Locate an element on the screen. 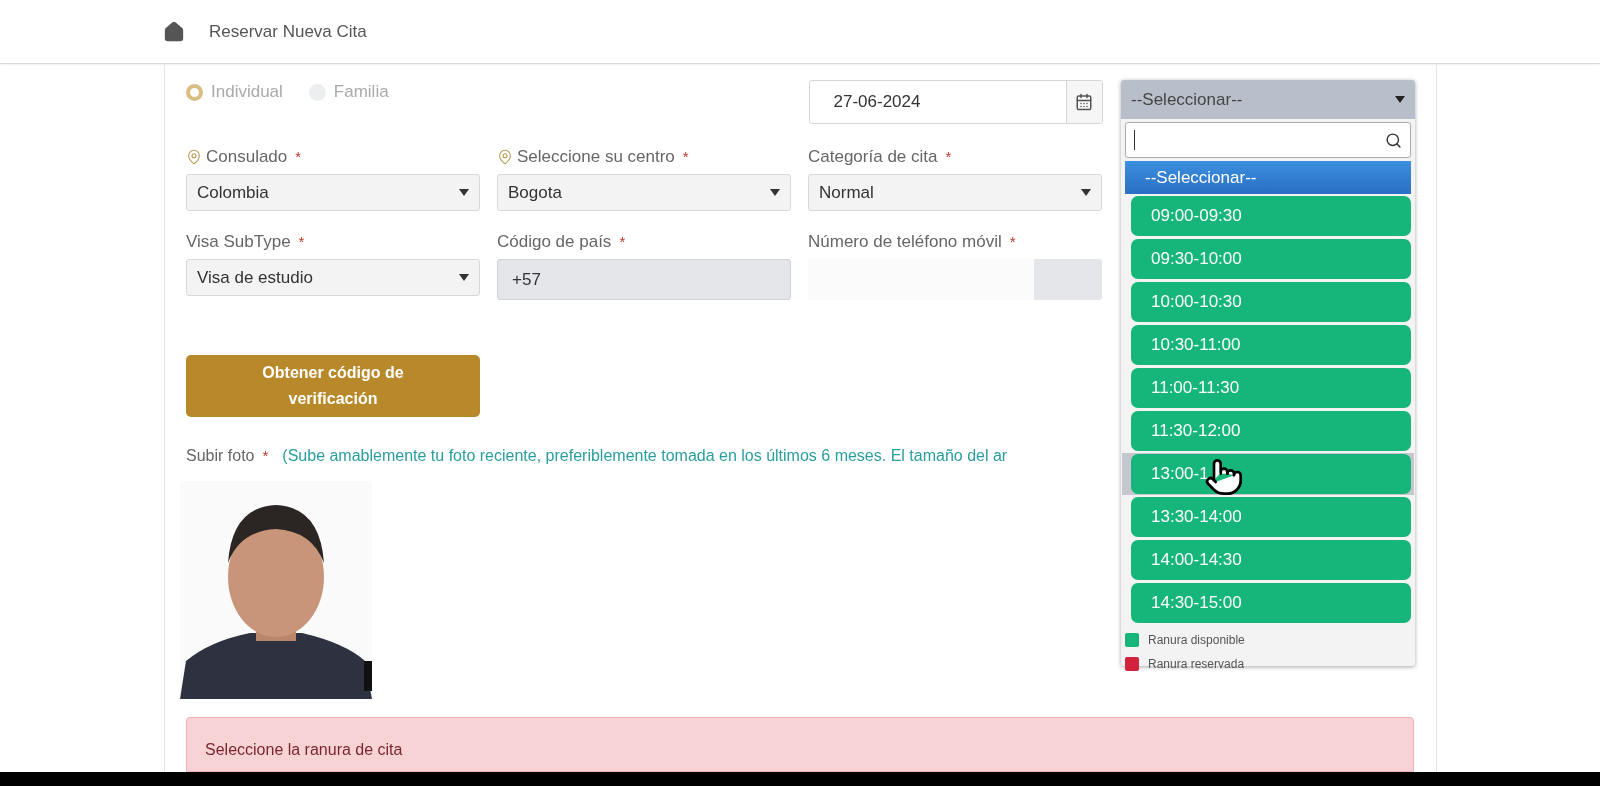 This screenshot has height=786, width=1600. time-slot-option: 13:00-1 is located at coordinates (1271, 474).